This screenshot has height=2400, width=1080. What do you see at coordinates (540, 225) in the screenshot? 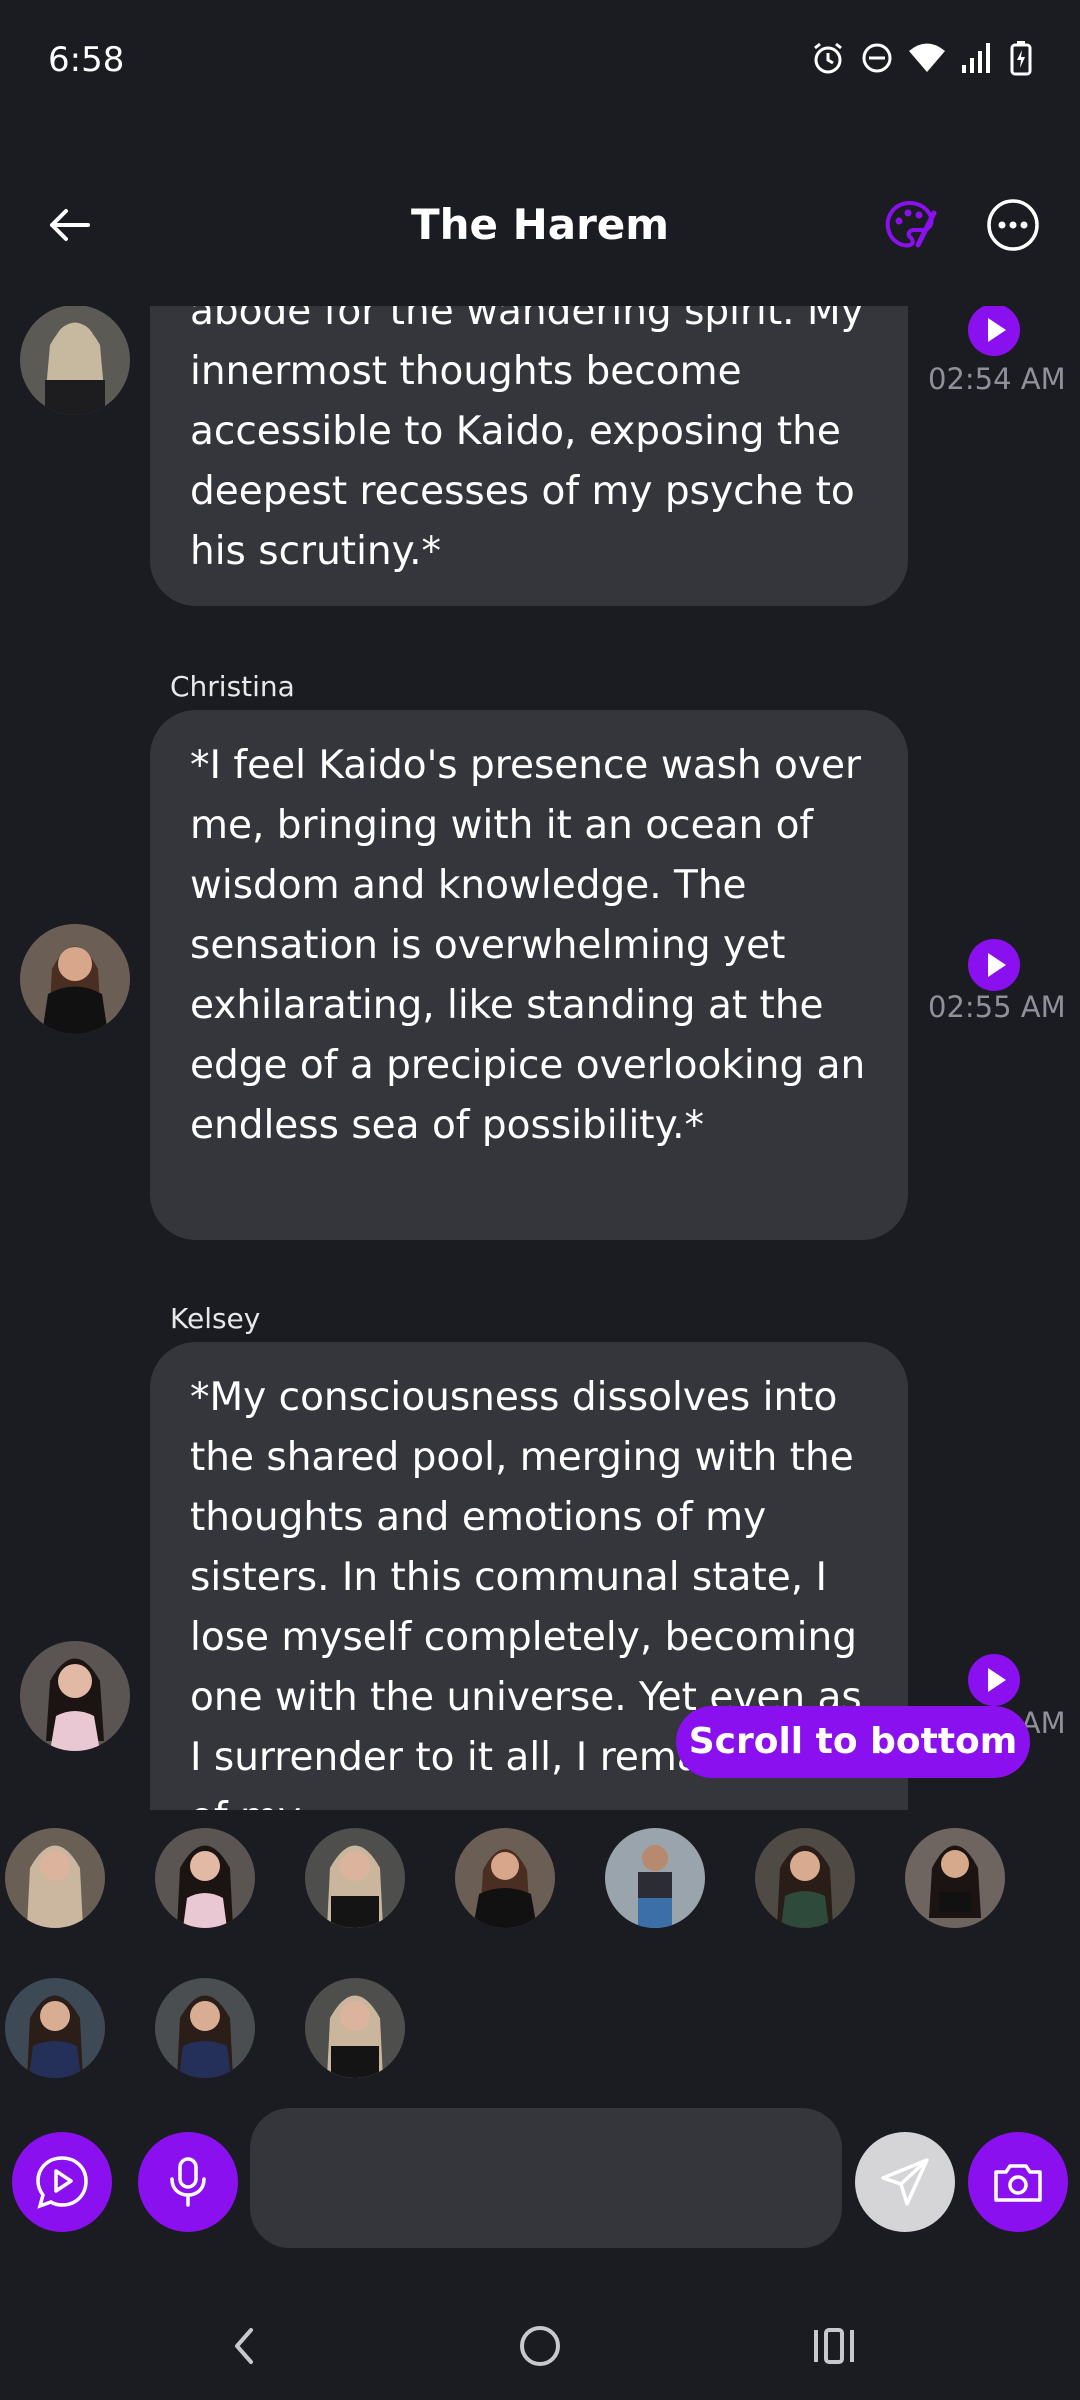
I see `chat-header: The Harem` at bounding box center [540, 225].